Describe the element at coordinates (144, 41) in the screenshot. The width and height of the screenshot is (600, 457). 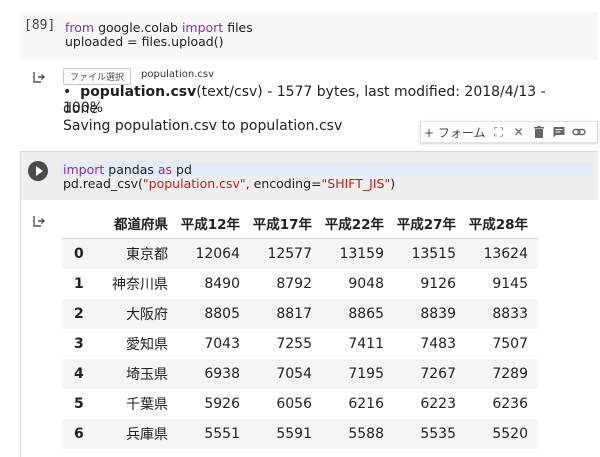
I see `code-text: uploaded = files.upload()` at that location.